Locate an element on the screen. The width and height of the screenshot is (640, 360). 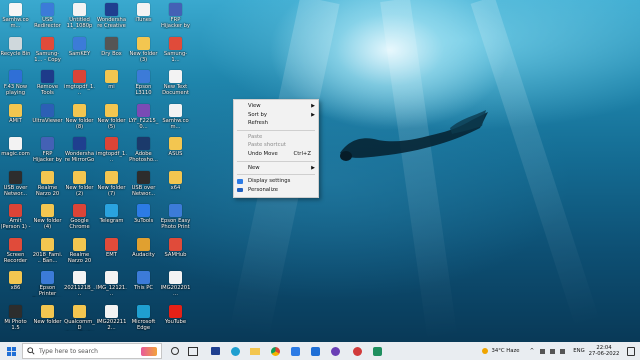
desktop-icon: New folder (5) is located at coordinates (111, 118).